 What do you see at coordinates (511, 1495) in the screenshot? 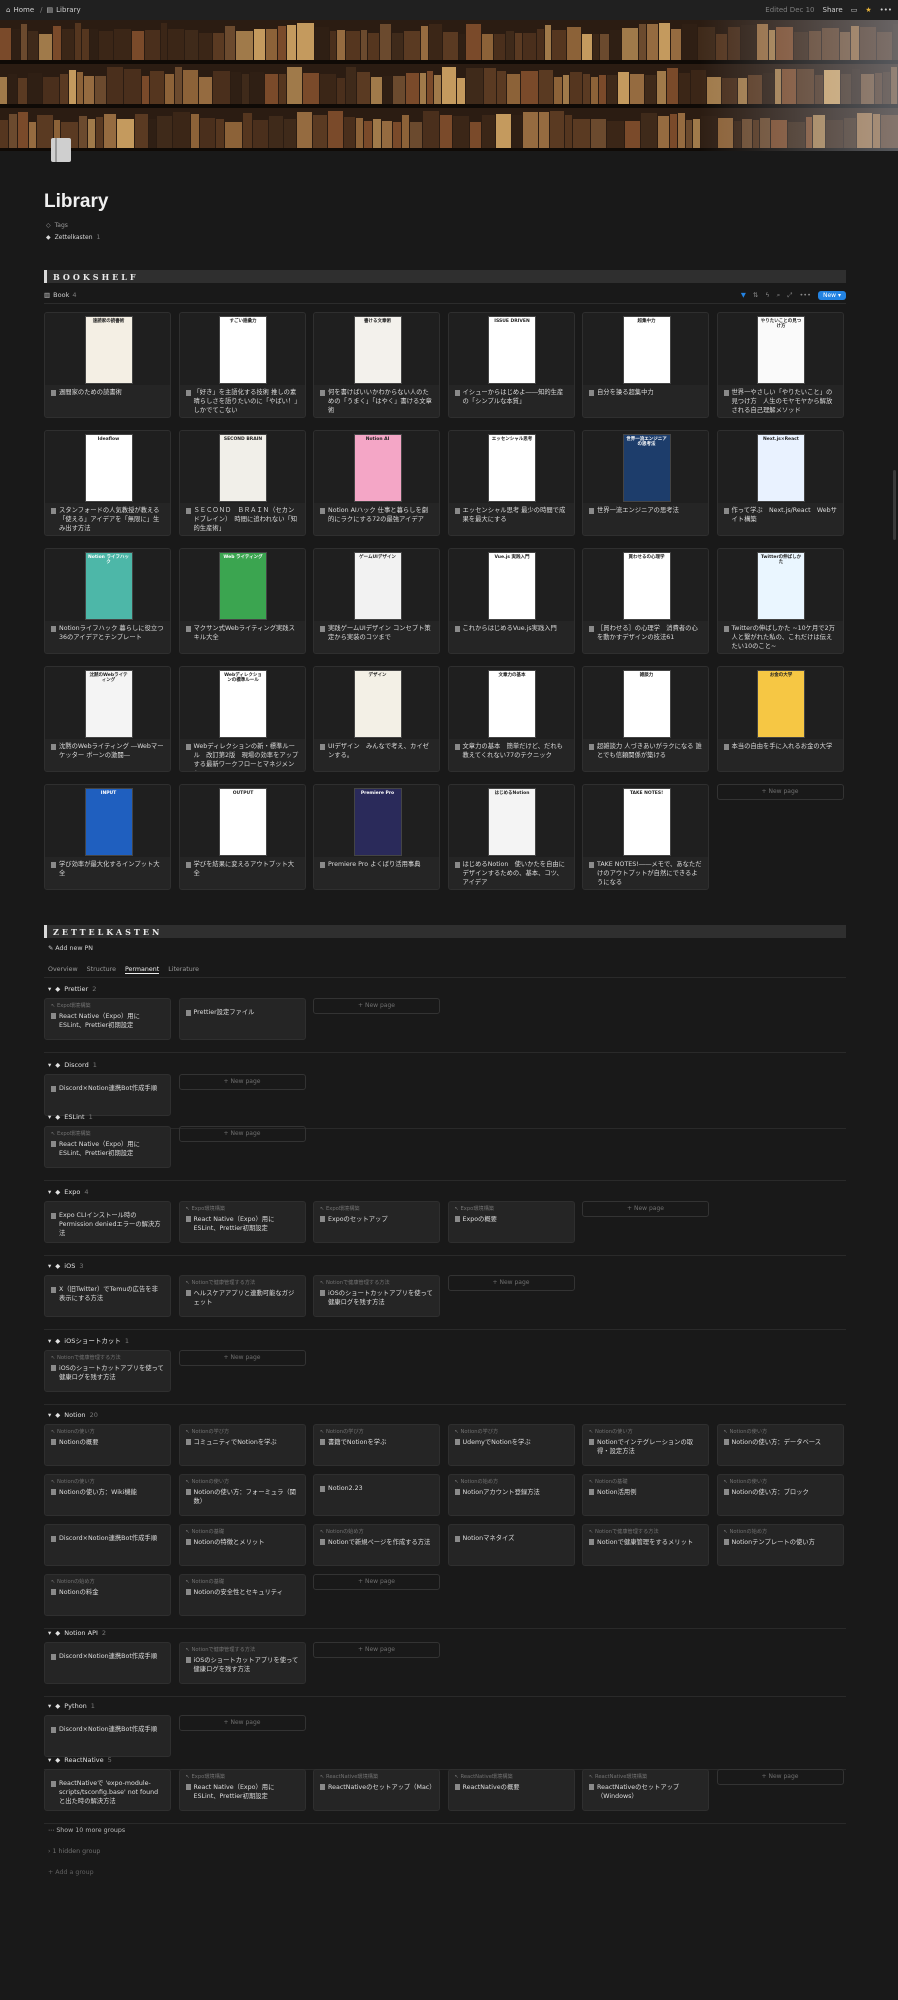
I see `permanent-note-card: ↖ Notionの始め方 Notionアカウント登録方法` at bounding box center [511, 1495].